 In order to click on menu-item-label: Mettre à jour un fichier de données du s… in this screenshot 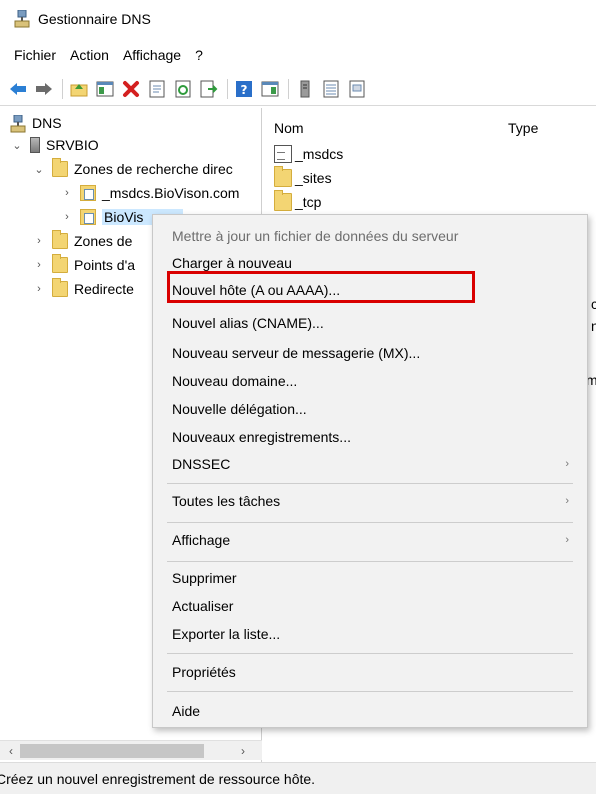, I will do `click(315, 236)`.